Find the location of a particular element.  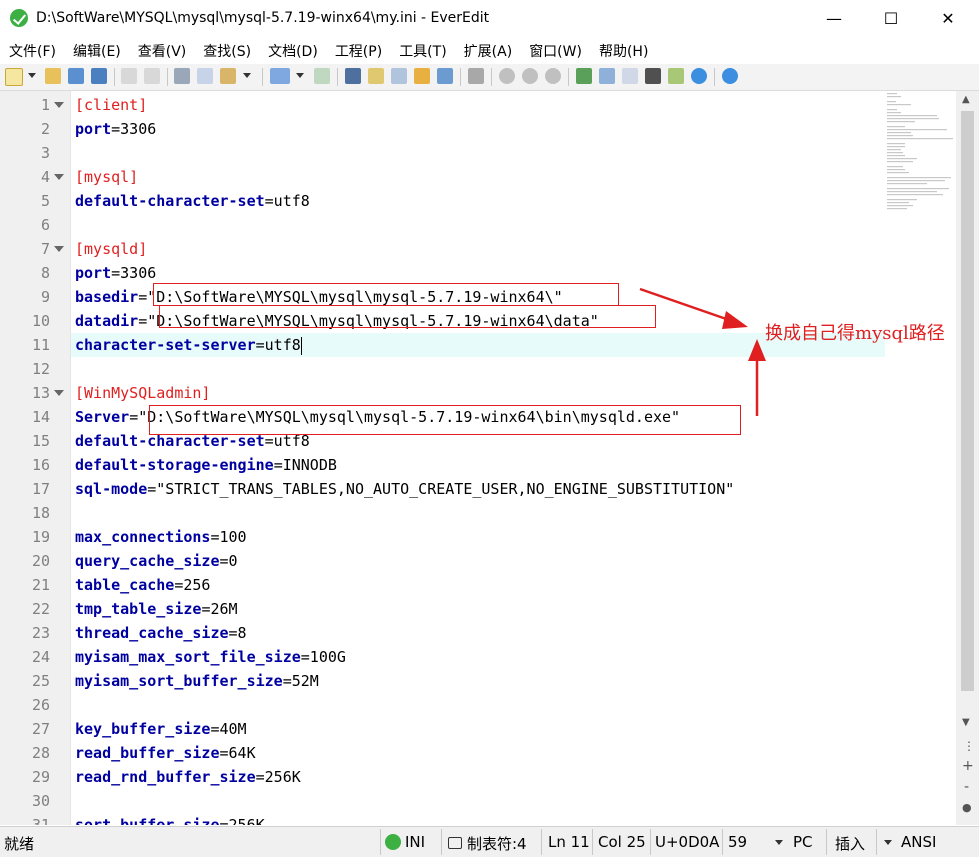

redo-icon is located at coordinates (152, 76).